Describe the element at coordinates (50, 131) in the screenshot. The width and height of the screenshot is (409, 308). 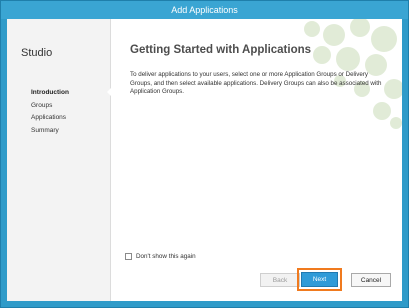
I see `step-summary: Summary` at that location.